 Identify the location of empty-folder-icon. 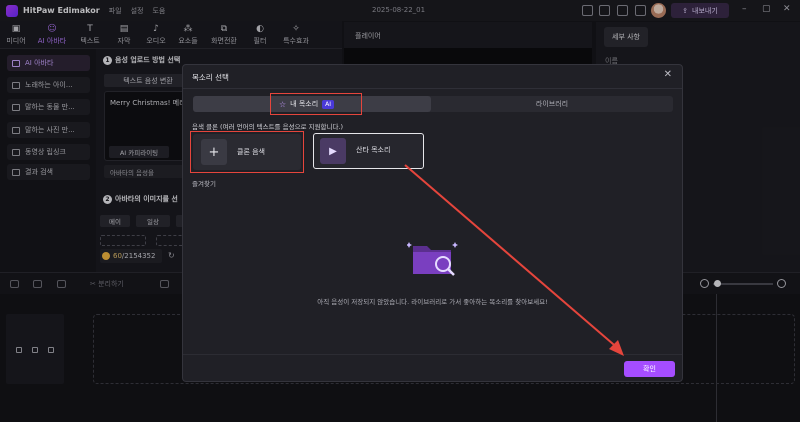
(432, 259).